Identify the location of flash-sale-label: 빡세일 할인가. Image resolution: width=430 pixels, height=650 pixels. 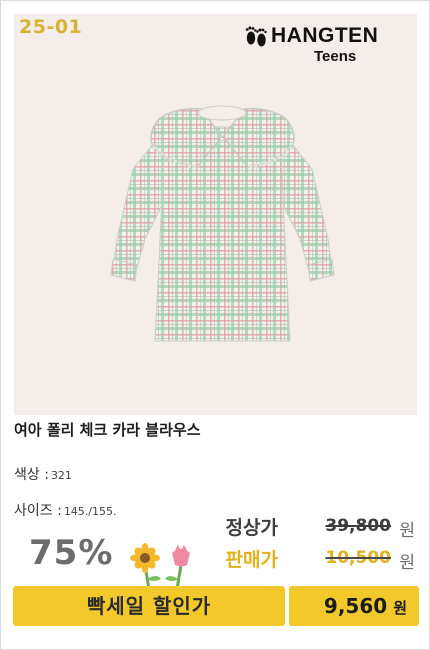
(149, 606).